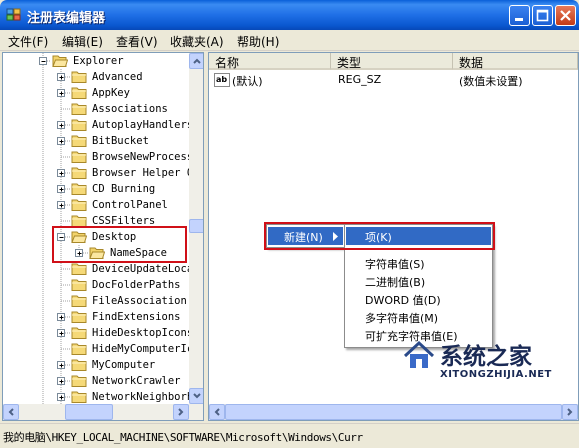  Describe the element at coordinates (136, 317) in the screenshot. I see `tree-item-label: FindExtensions` at that location.